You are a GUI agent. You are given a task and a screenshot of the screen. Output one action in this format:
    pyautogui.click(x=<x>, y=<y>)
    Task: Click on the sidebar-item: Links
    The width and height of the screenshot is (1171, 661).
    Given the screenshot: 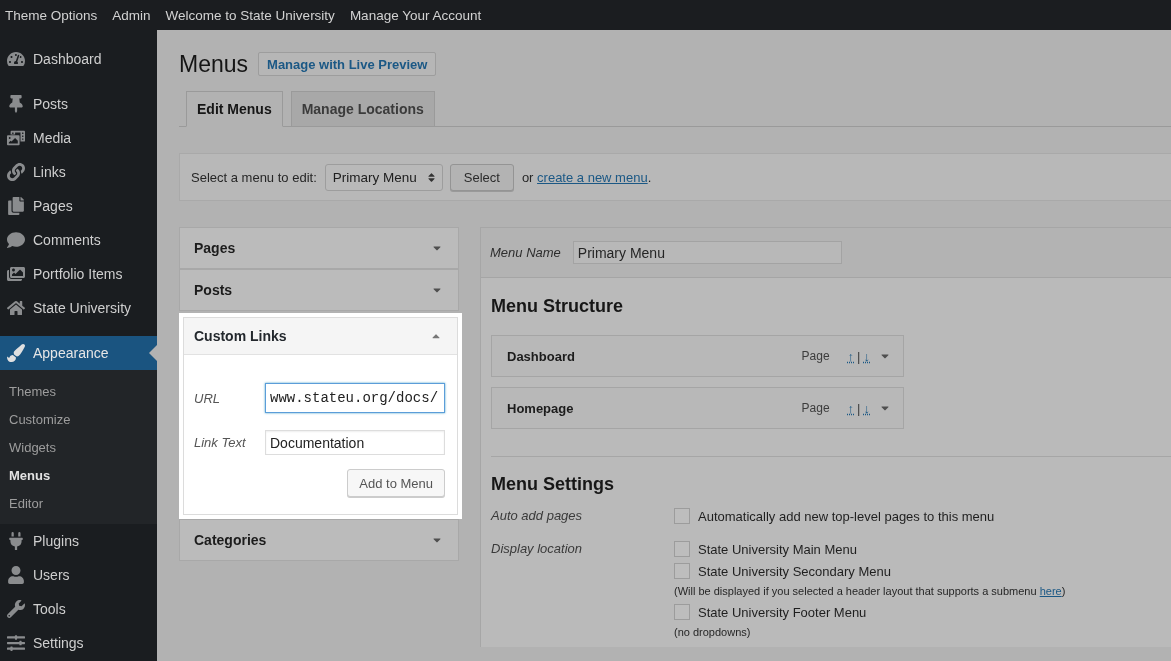 What is the action you would take?
    pyautogui.click(x=78, y=172)
    